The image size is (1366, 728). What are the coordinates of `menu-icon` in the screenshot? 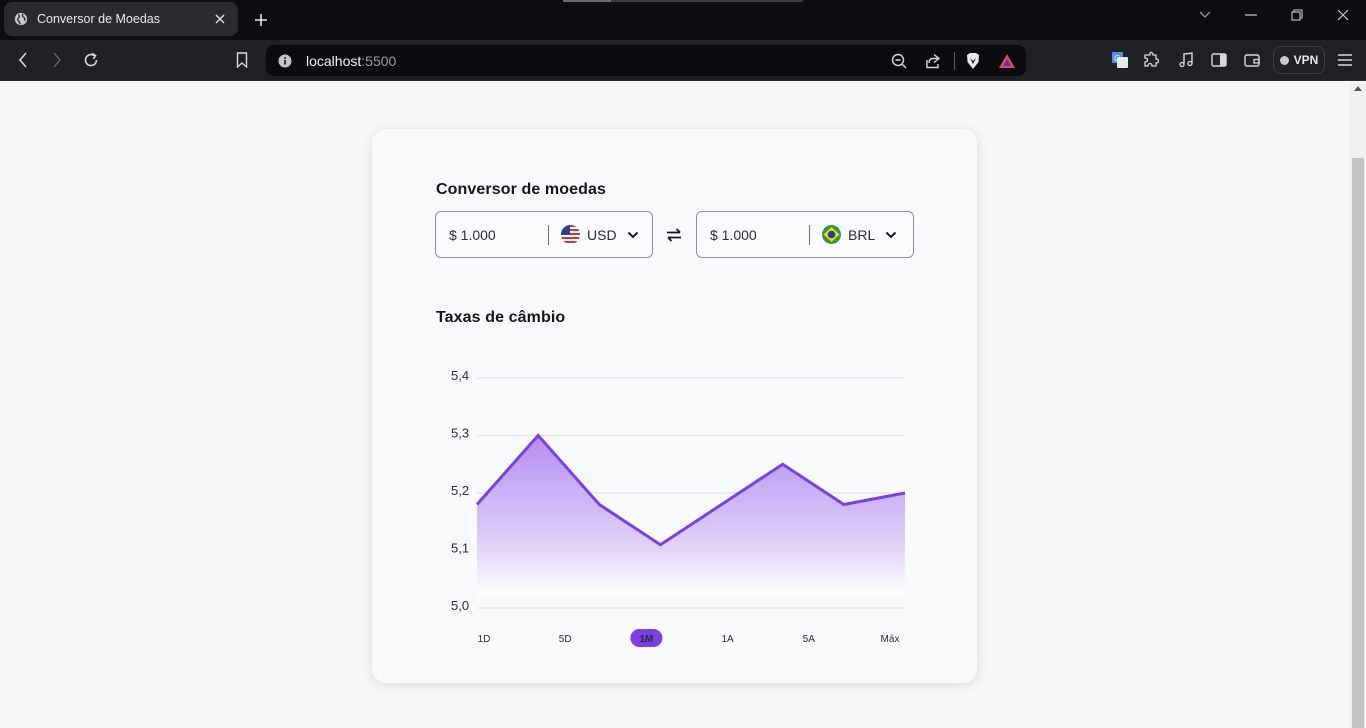 It's located at (1345, 60).